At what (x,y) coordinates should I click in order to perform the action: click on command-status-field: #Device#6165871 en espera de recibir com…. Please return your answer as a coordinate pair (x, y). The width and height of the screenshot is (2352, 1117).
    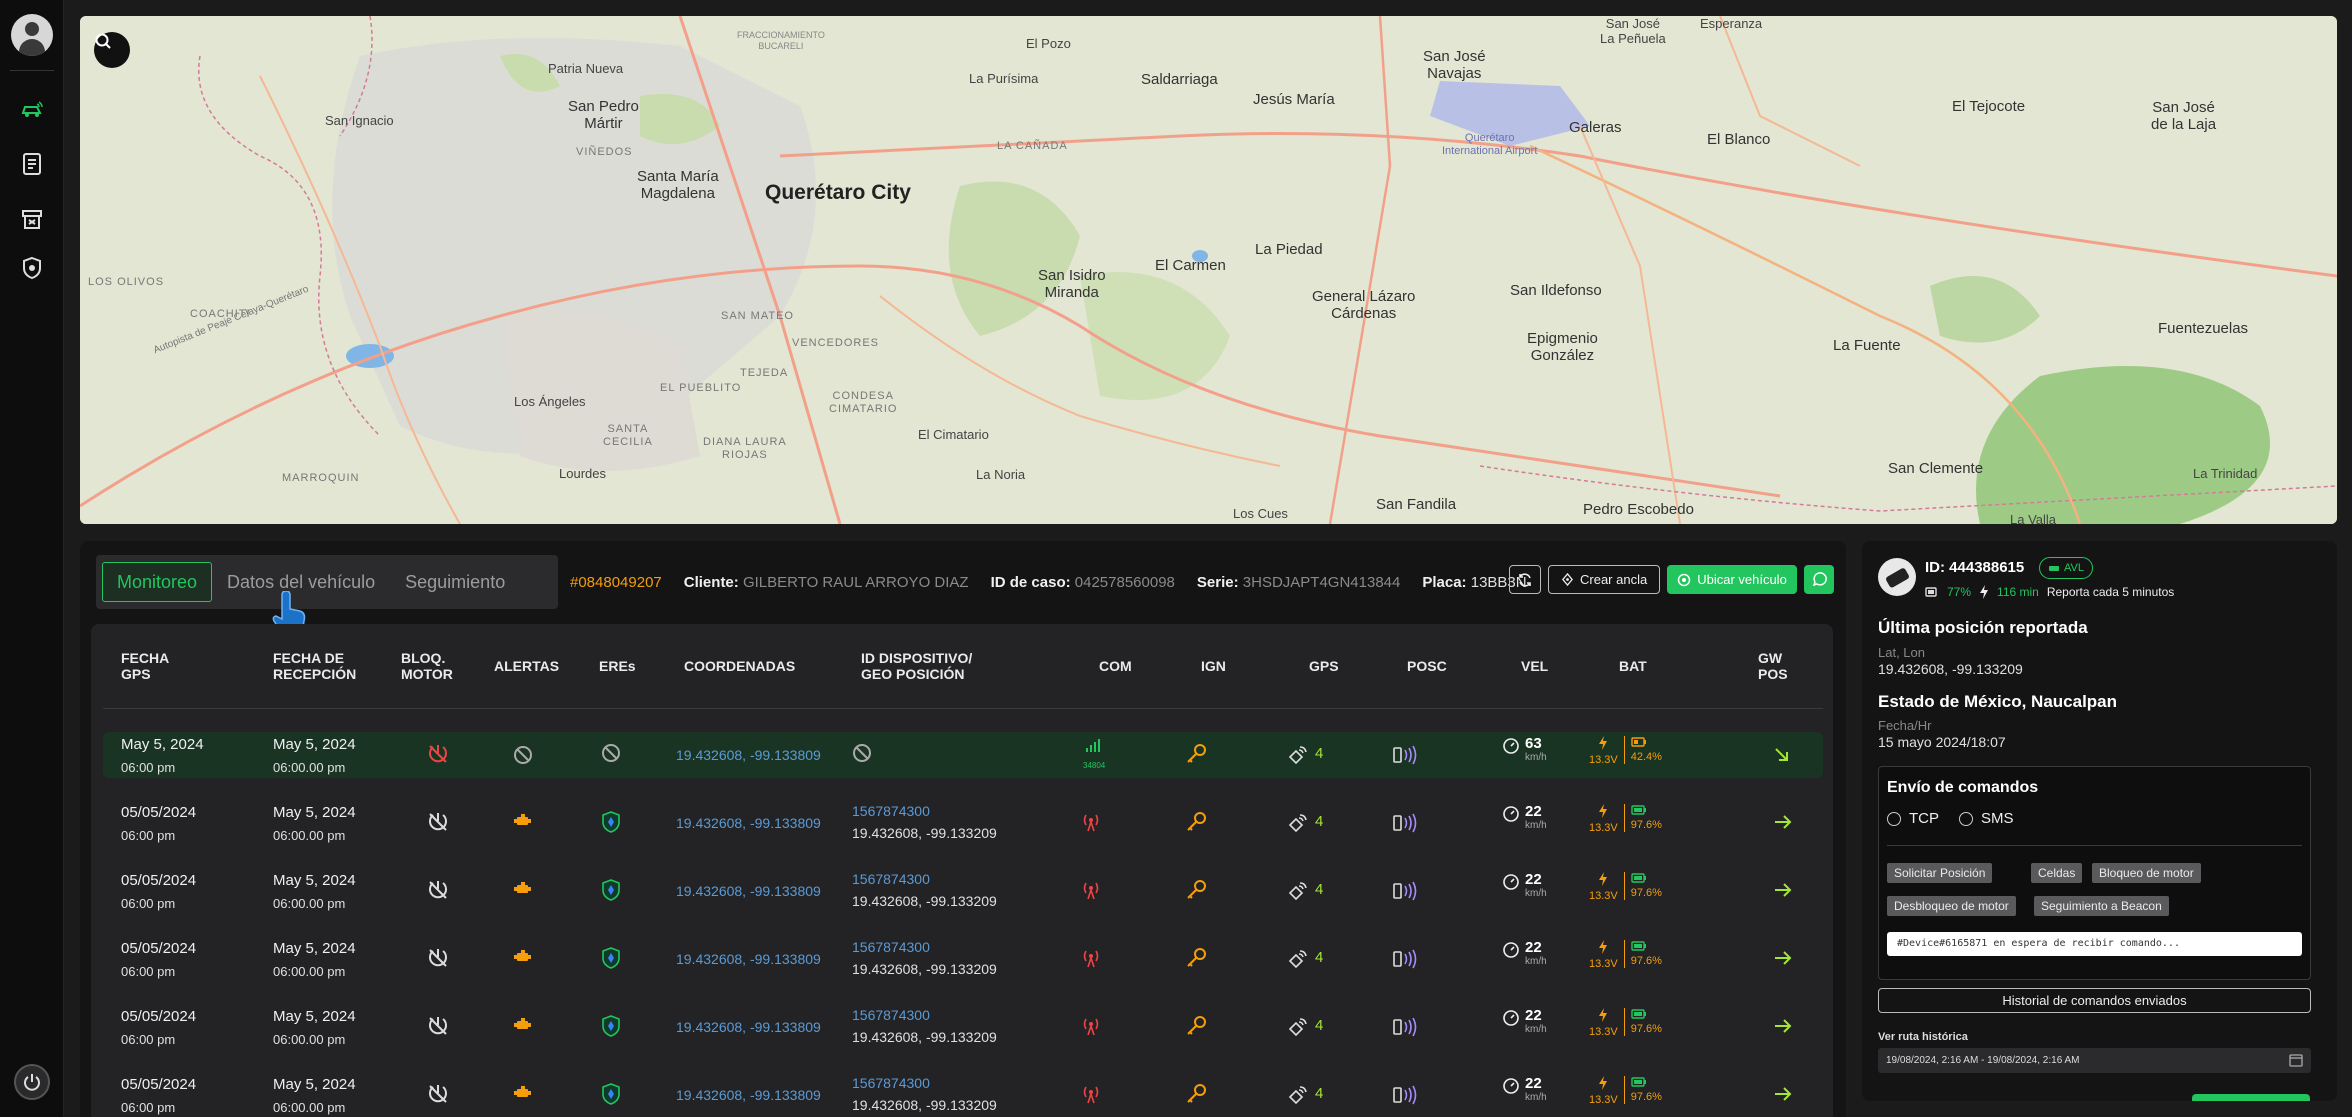
    Looking at the image, I should click on (2094, 944).